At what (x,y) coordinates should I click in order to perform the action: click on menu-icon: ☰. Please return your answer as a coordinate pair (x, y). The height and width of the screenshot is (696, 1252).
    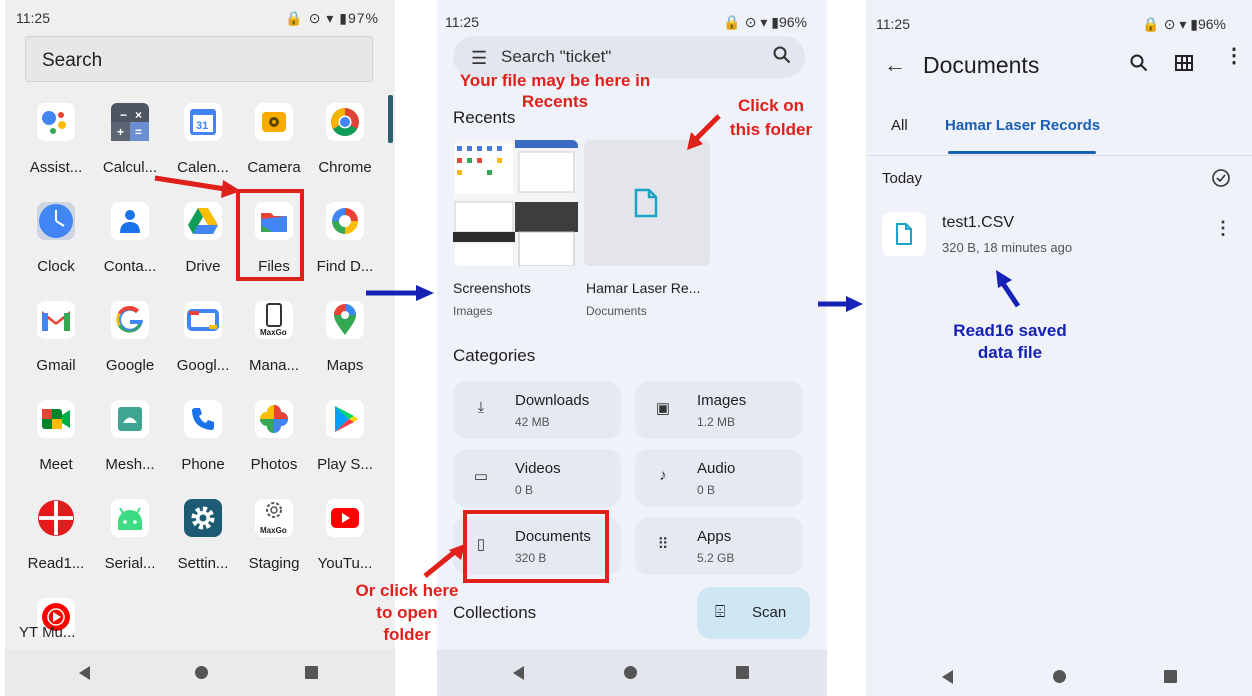
    Looking at the image, I should click on (479, 58).